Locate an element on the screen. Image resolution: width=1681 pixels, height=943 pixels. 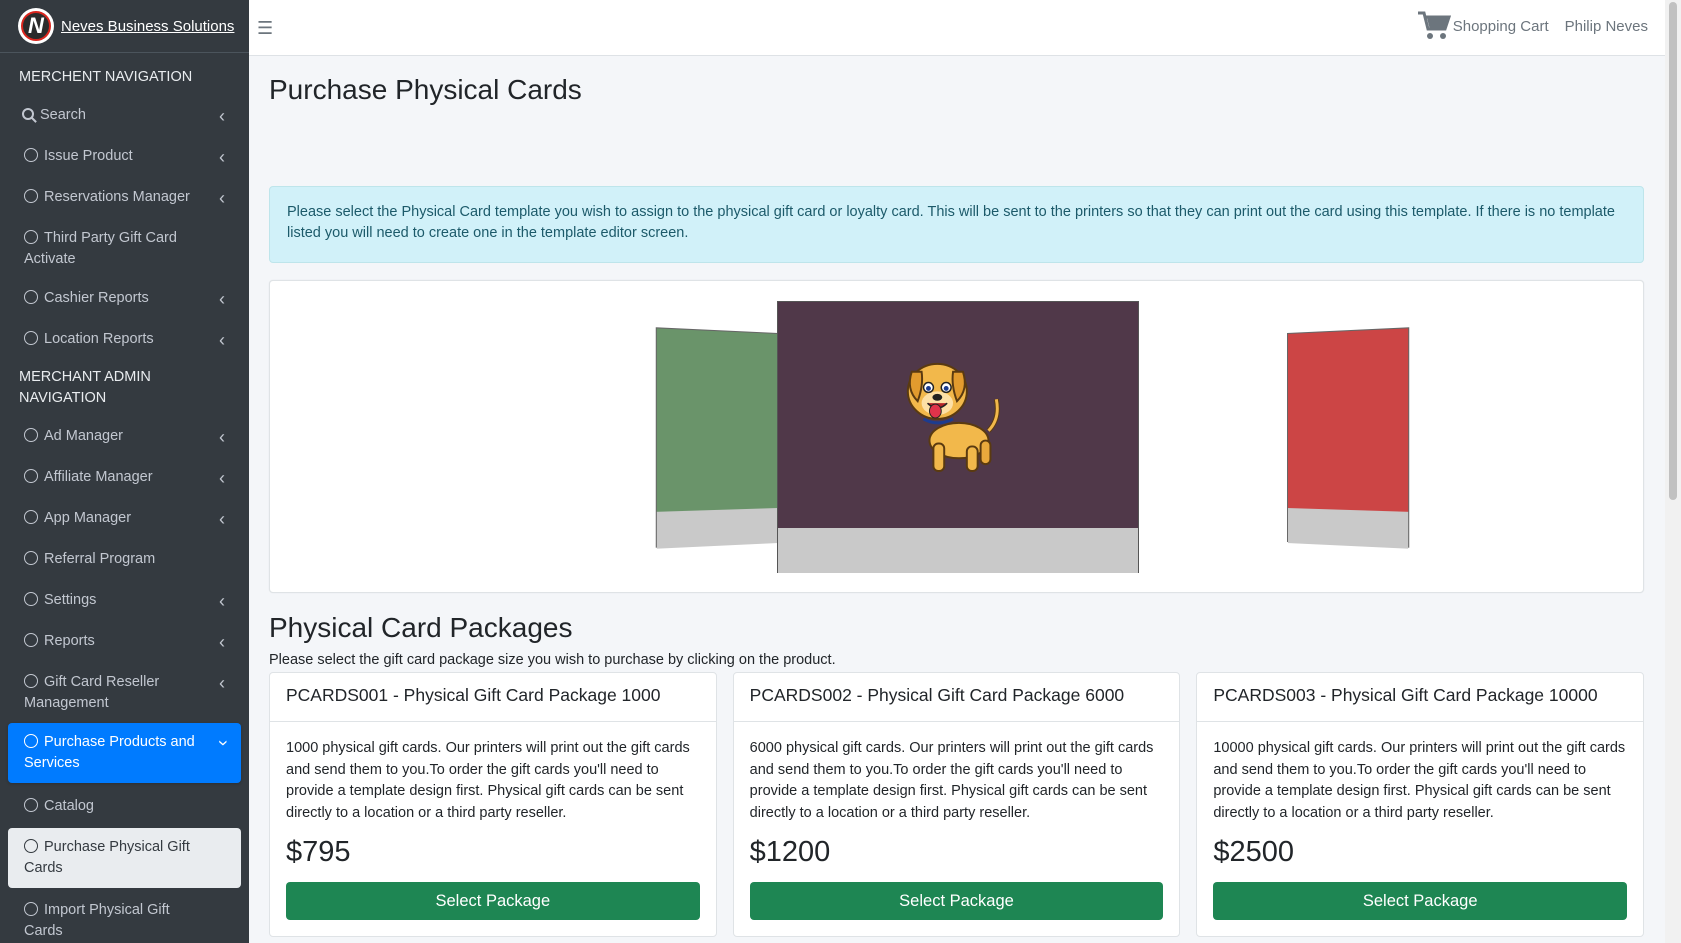
nav-header-merchant-admin: MERCHANT ADMIN NAVIGATION is located at coordinates (85, 387).